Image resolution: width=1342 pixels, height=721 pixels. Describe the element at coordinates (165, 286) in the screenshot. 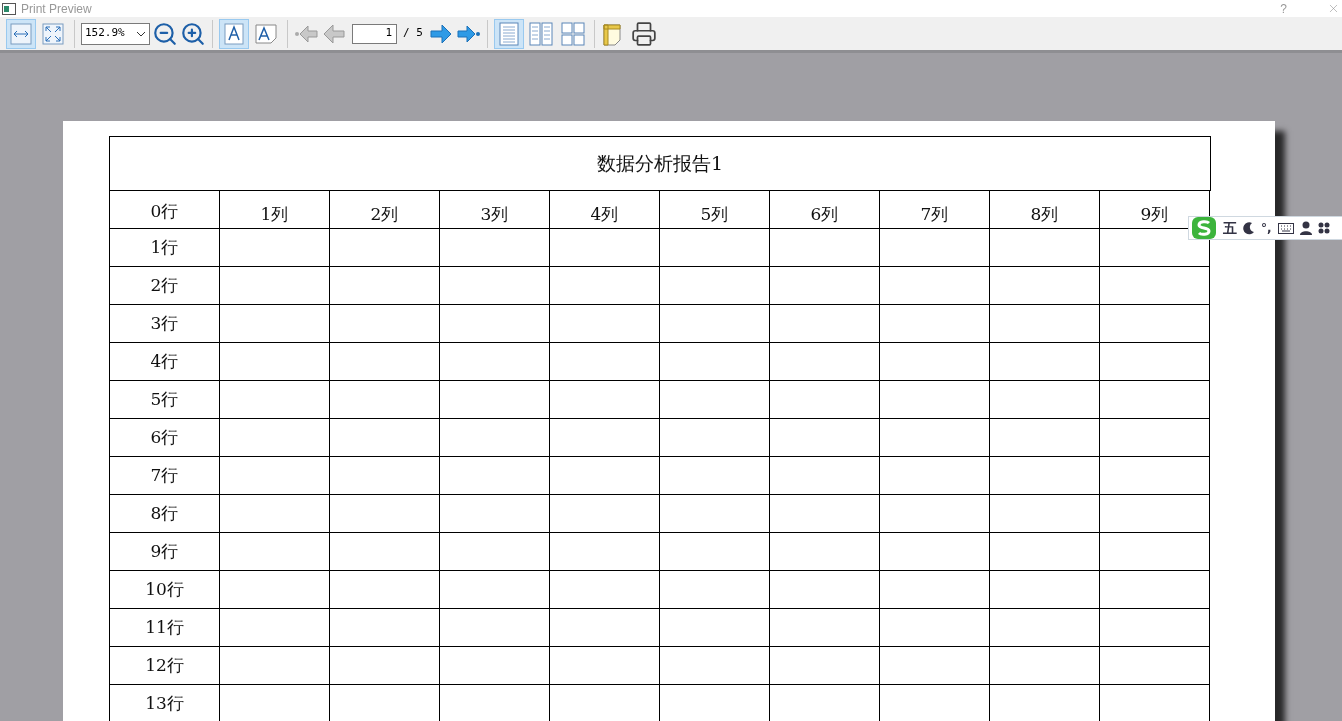

I see `row-header: 2行` at that location.